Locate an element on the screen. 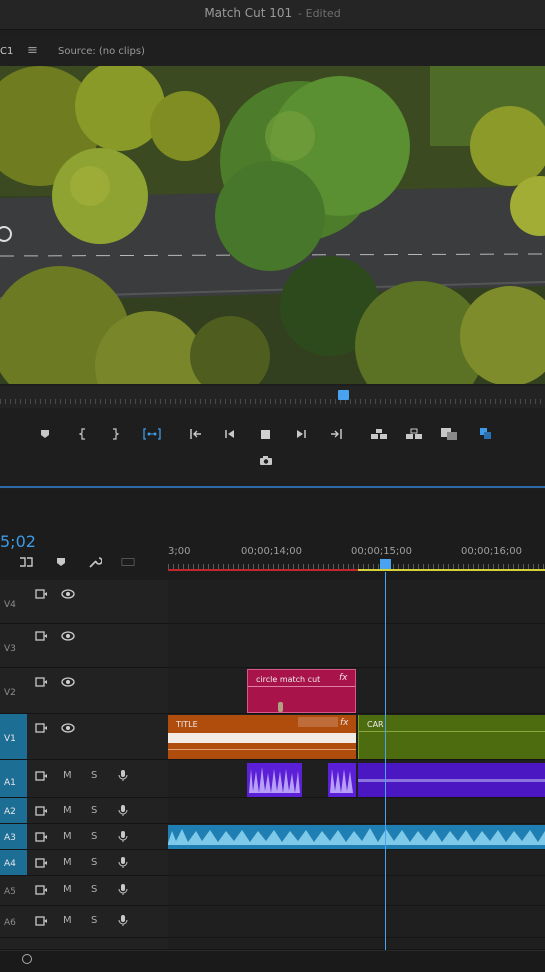 The width and height of the screenshot is (545, 972). track-area-v3 is located at coordinates (356, 646).